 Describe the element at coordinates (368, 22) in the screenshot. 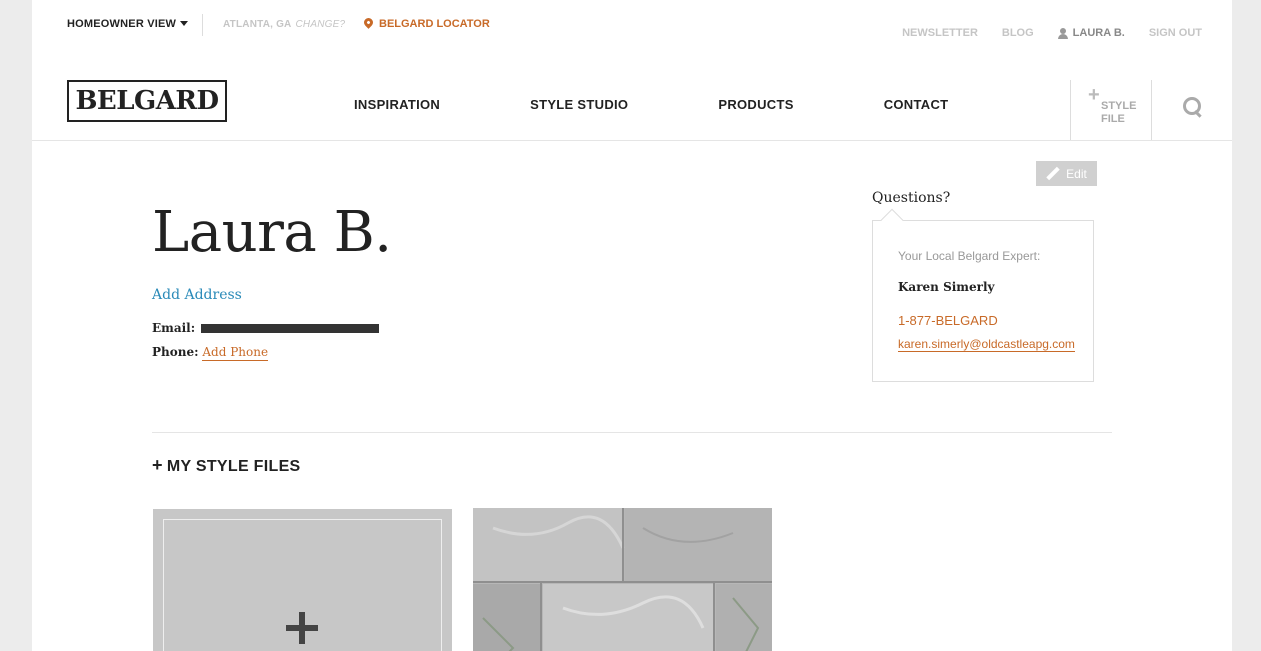

I see `map-pin-icon` at that location.